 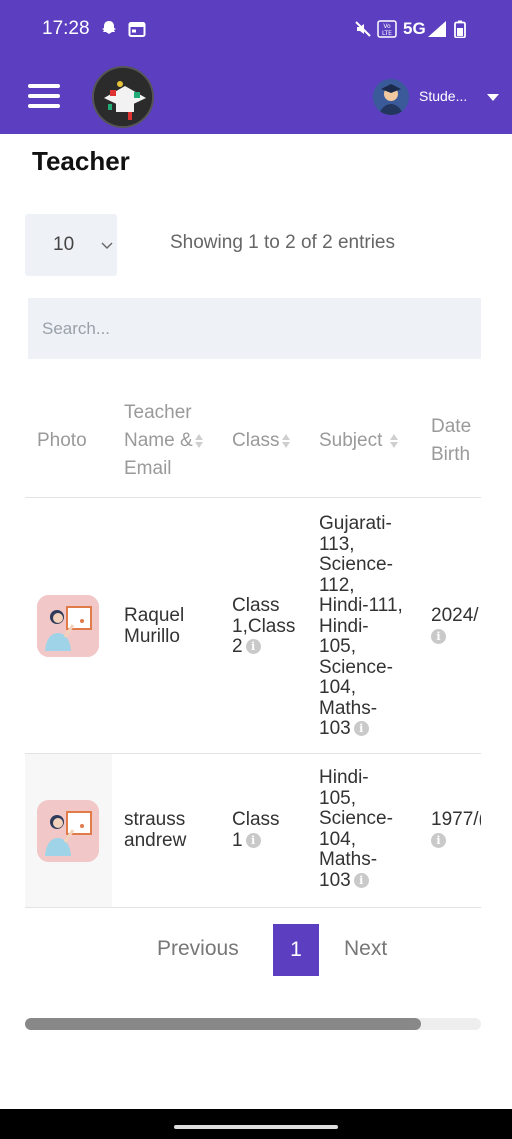 What do you see at coordinates (237, 646) in the screenshot?
I see `class-line3-text: 2` at bounding box center [237, 646].